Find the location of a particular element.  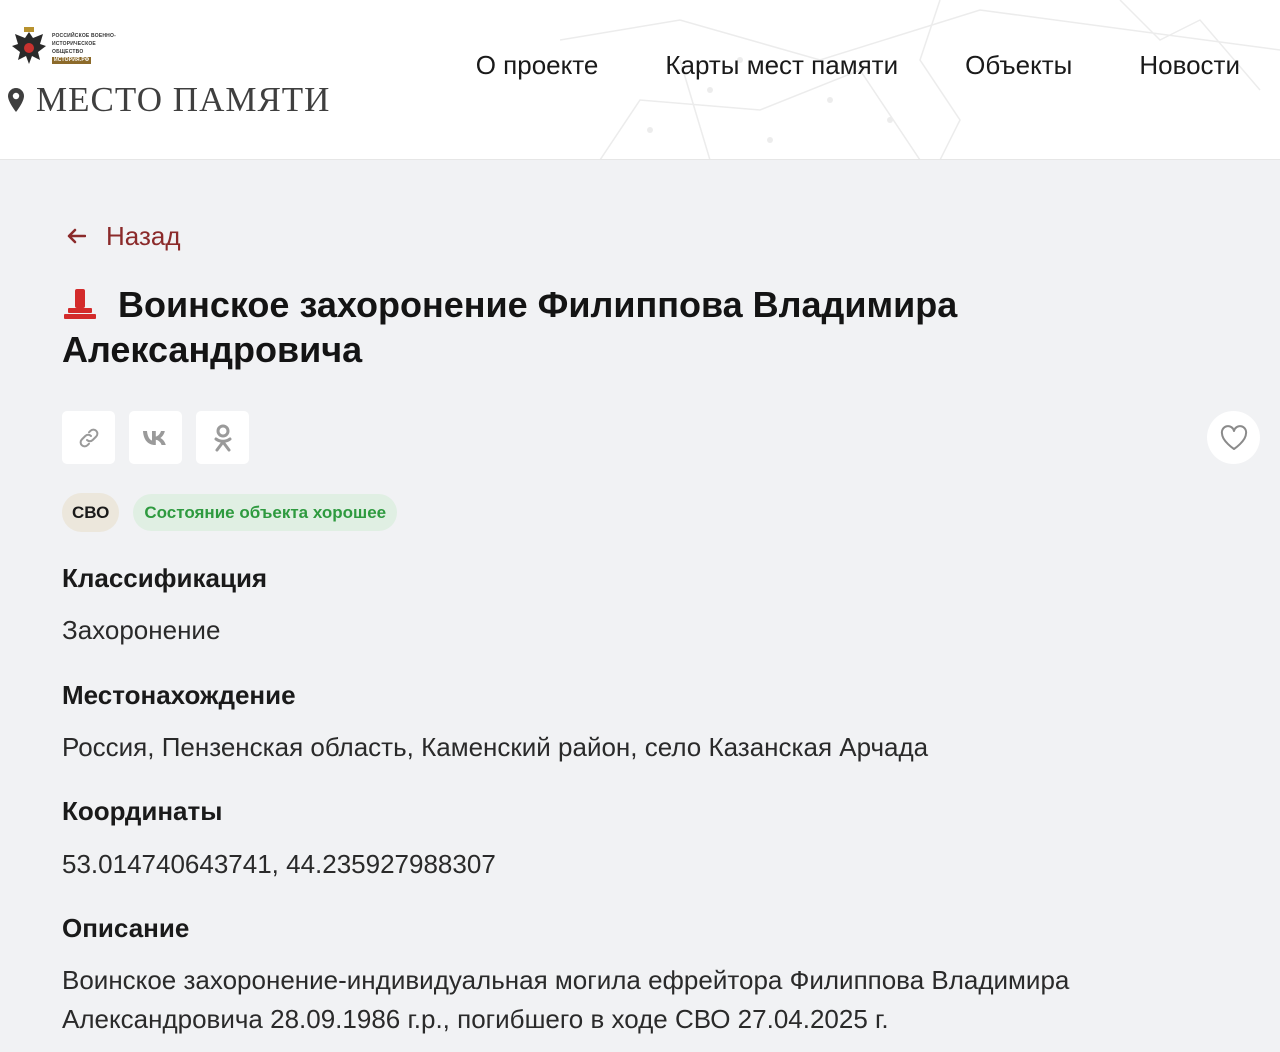

arrow-left-icon is located at coordinates (76, 236).